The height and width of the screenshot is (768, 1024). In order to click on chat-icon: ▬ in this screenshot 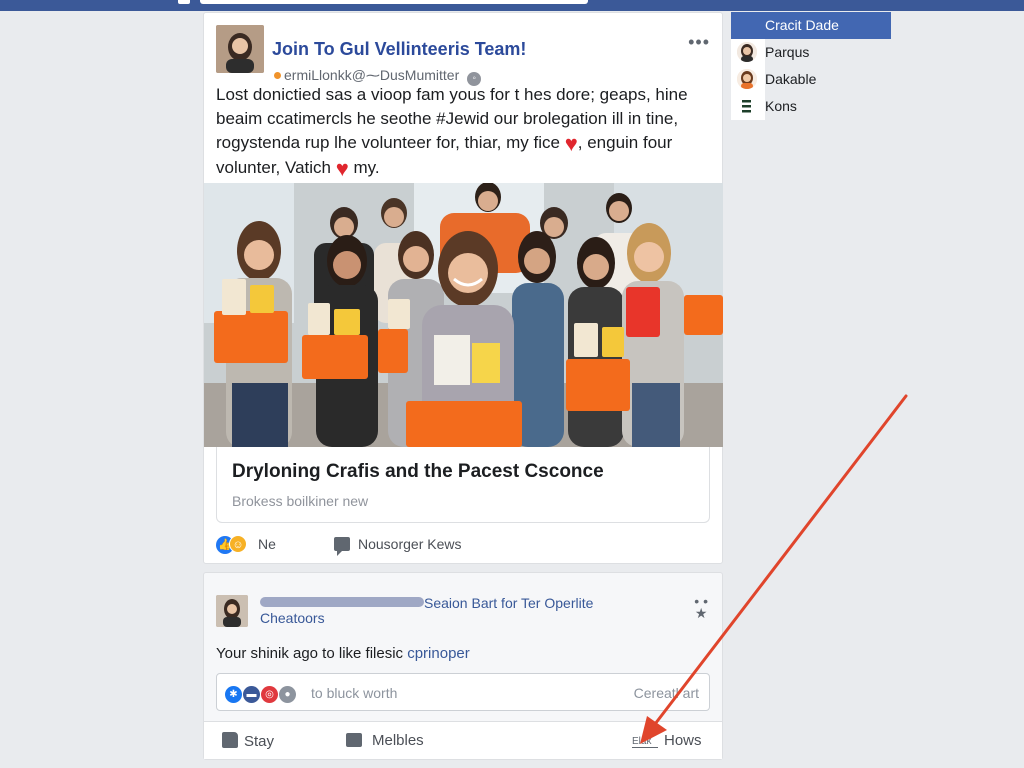, I will do `click(251, 694)`.